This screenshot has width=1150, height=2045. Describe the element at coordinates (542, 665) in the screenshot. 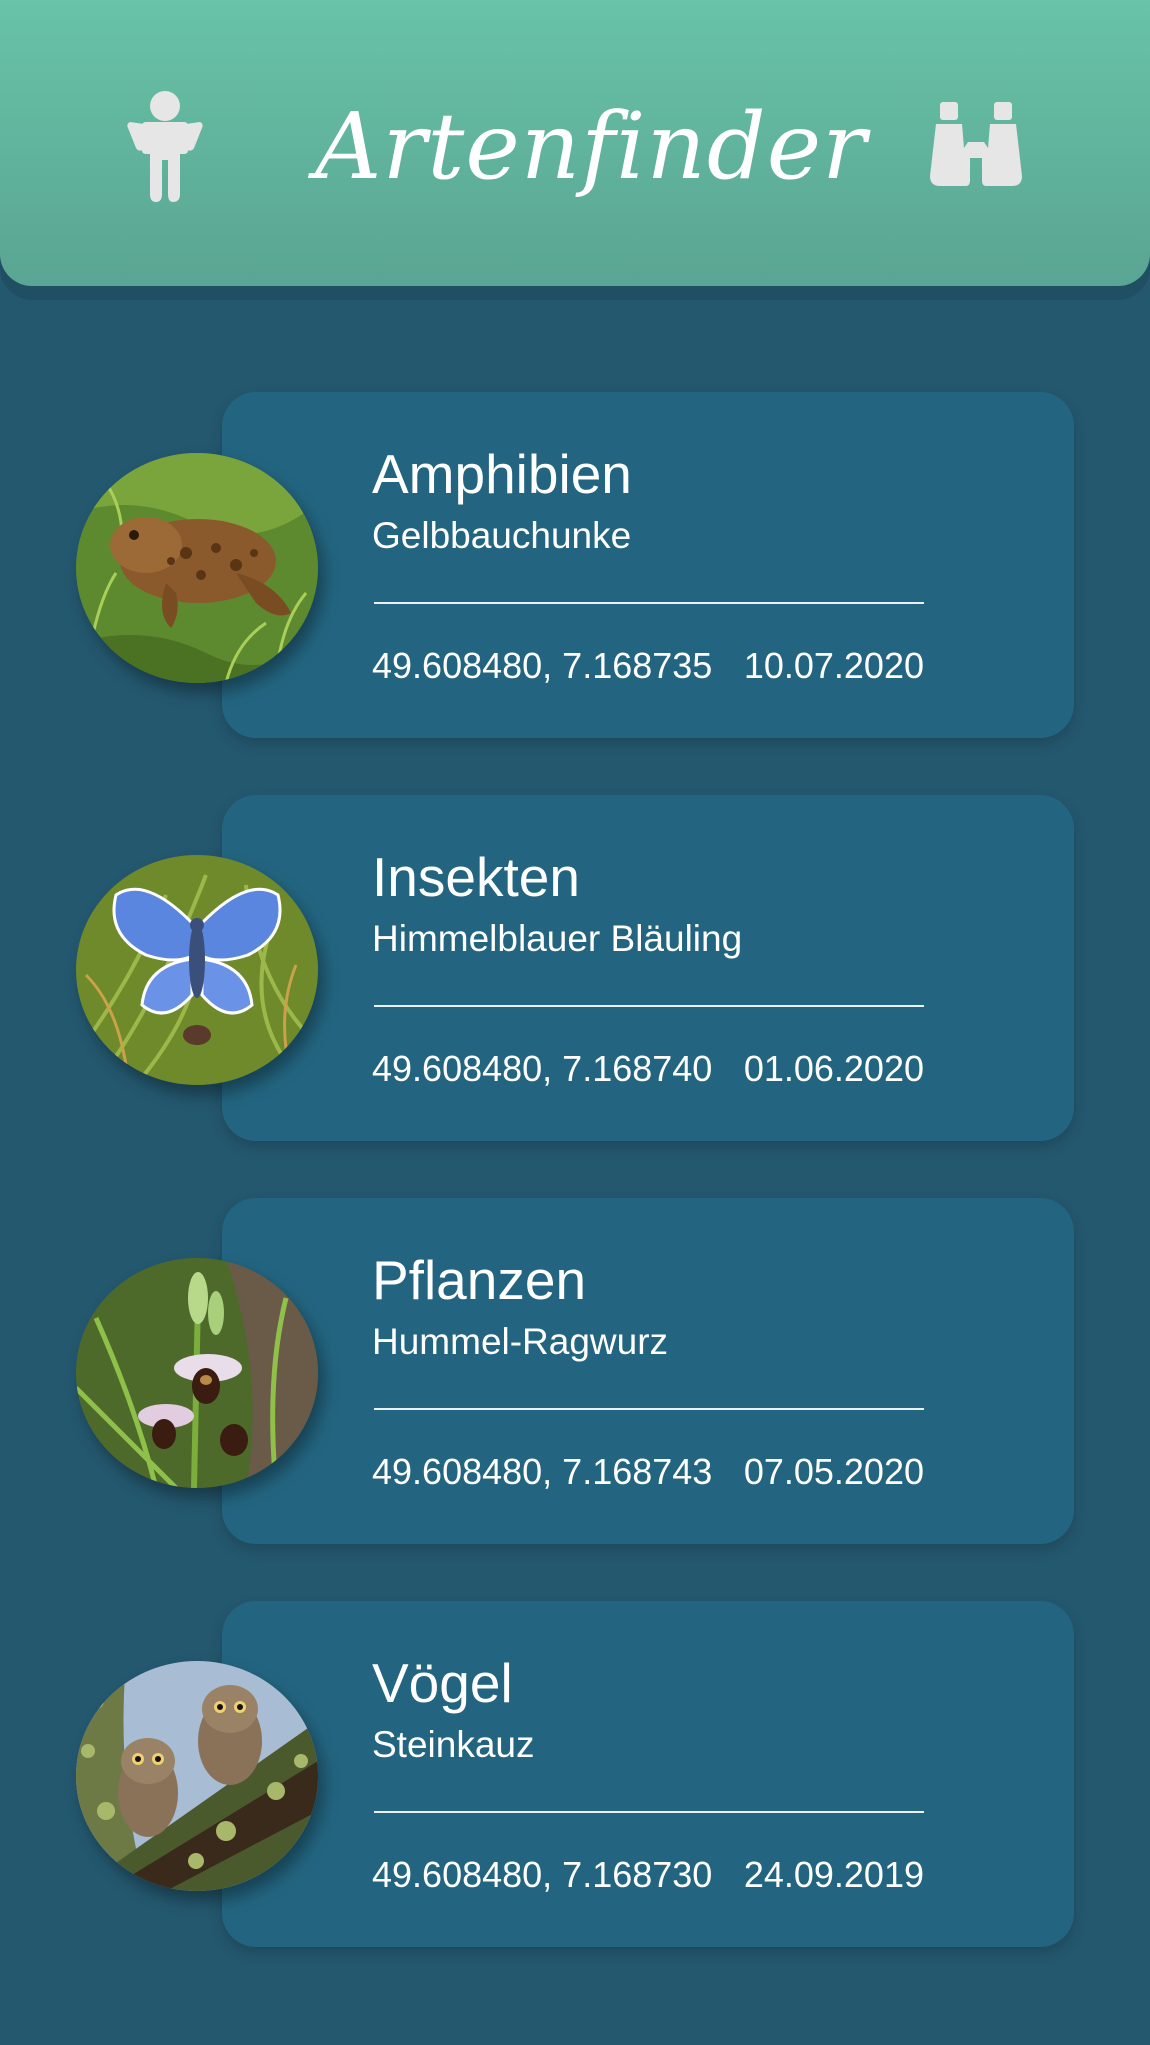

I see `sighting-coordinates: 49.608480, 7.168735` at that location.